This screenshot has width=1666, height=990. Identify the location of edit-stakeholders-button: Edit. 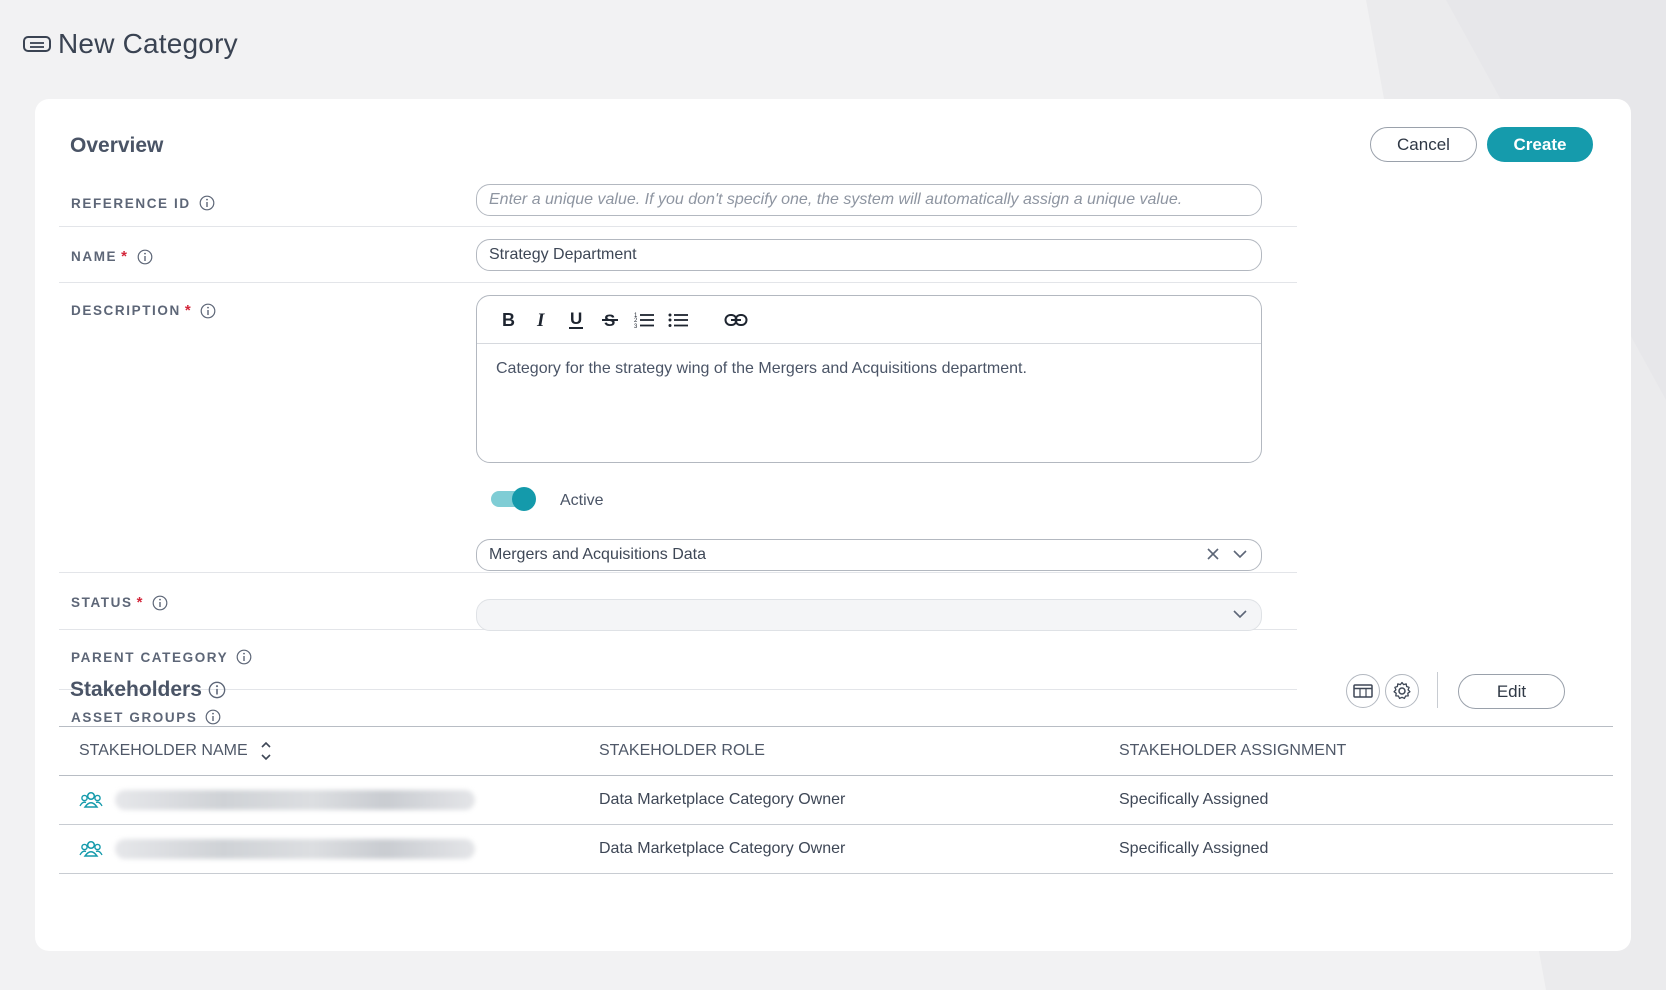
(1511, 691).